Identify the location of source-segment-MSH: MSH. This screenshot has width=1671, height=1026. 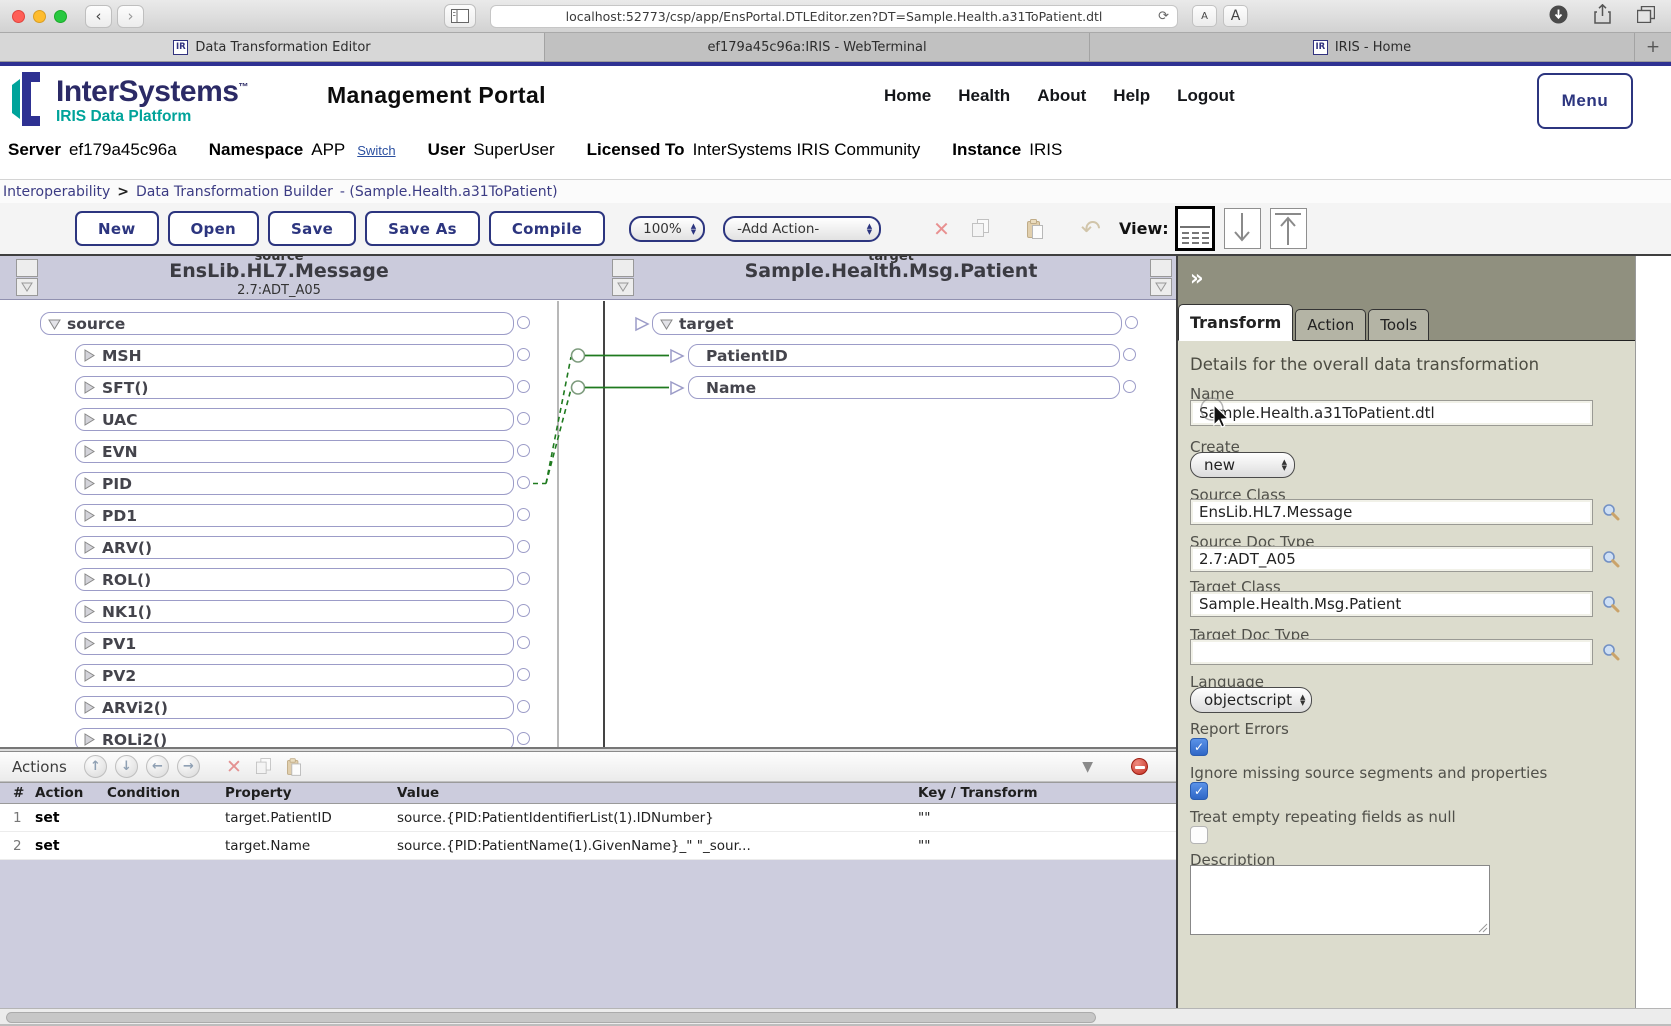
(302, 355).